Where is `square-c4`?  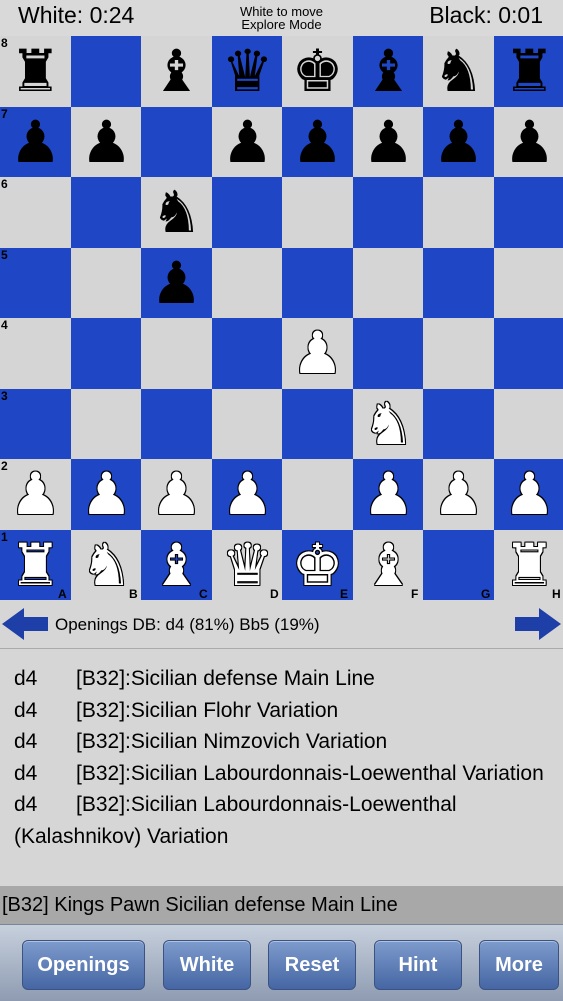
square-c4 is located at coordinates (176, 353).